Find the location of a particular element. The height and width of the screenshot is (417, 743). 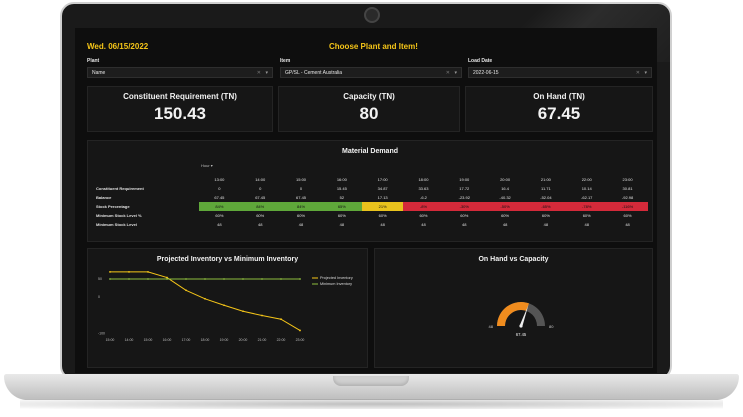

x-tick-label: 23:00 is located at coordinates (300, 340).